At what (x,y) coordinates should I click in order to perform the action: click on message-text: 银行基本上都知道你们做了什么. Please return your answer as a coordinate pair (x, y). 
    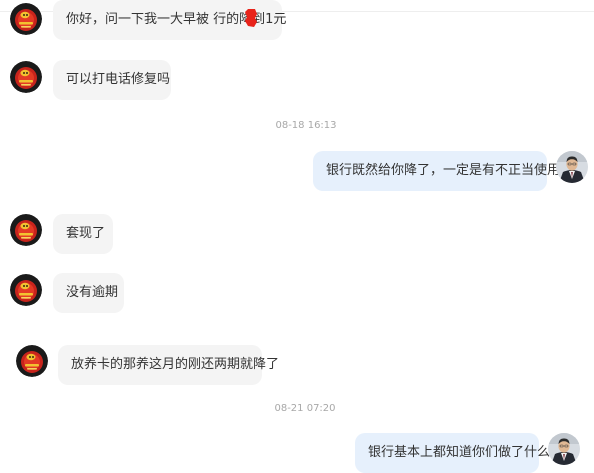
    Looking at the image, I should click on (459, 452).